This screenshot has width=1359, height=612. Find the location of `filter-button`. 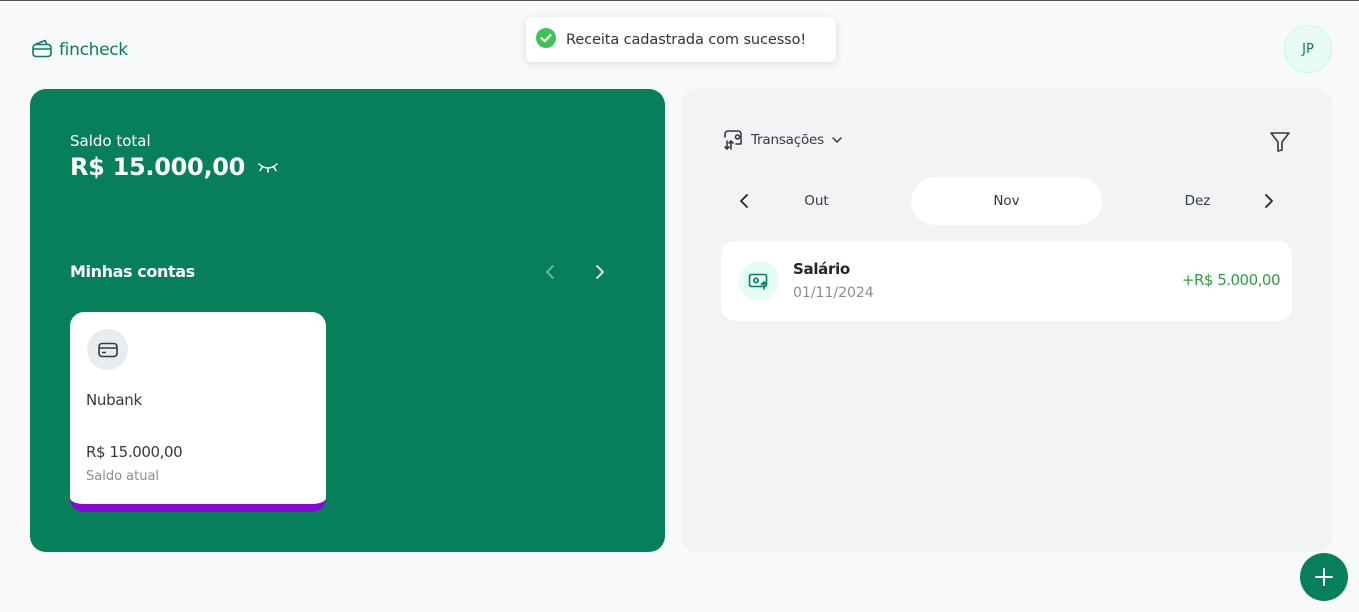

filter-button is located at coordinates (1280, 142).